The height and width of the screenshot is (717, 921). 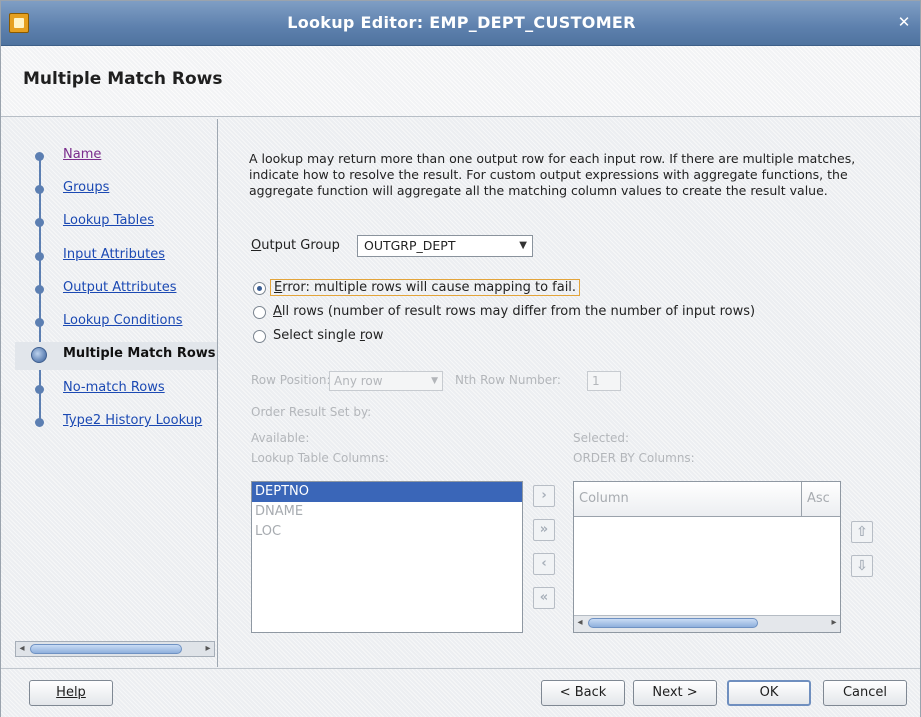 I want to click on nav-item-input-attributes: Input Attributes, so click(x=116, y=257).